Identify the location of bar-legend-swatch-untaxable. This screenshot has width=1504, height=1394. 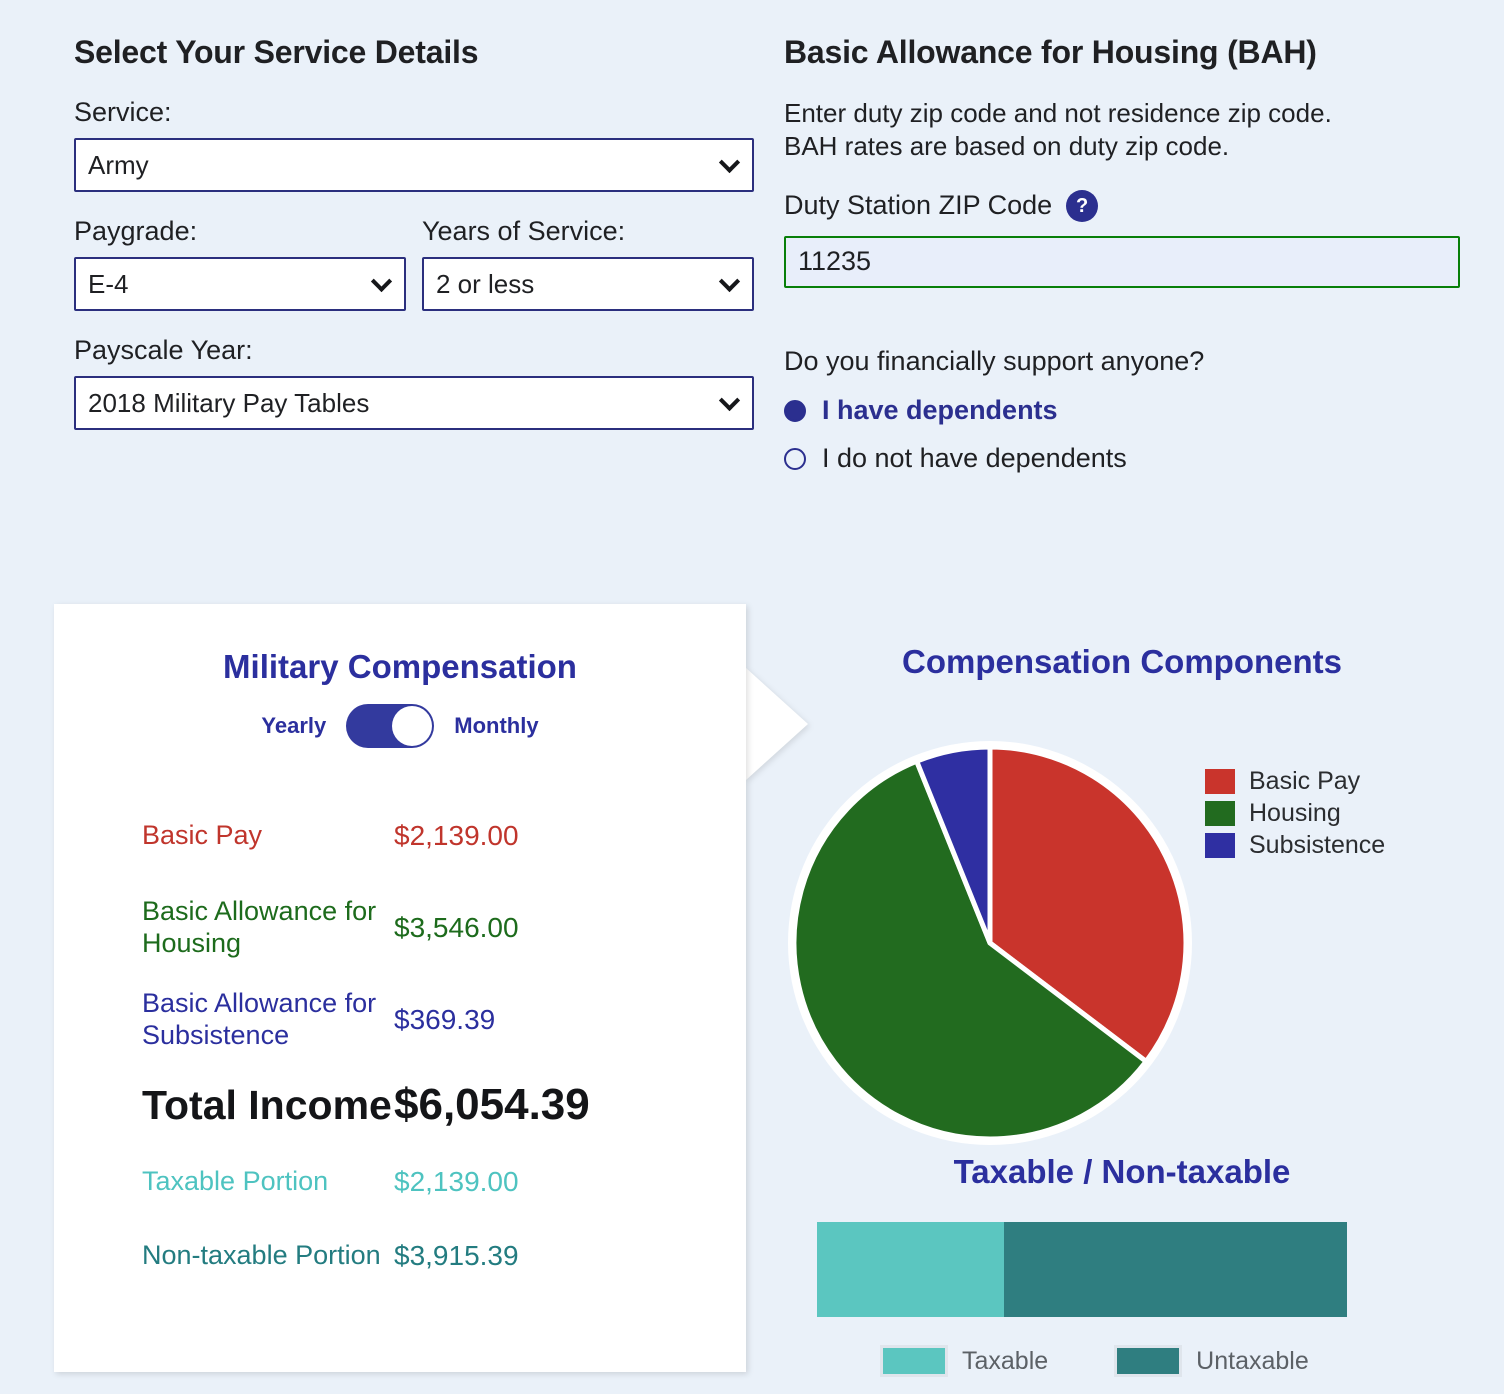
(1148, 1361).